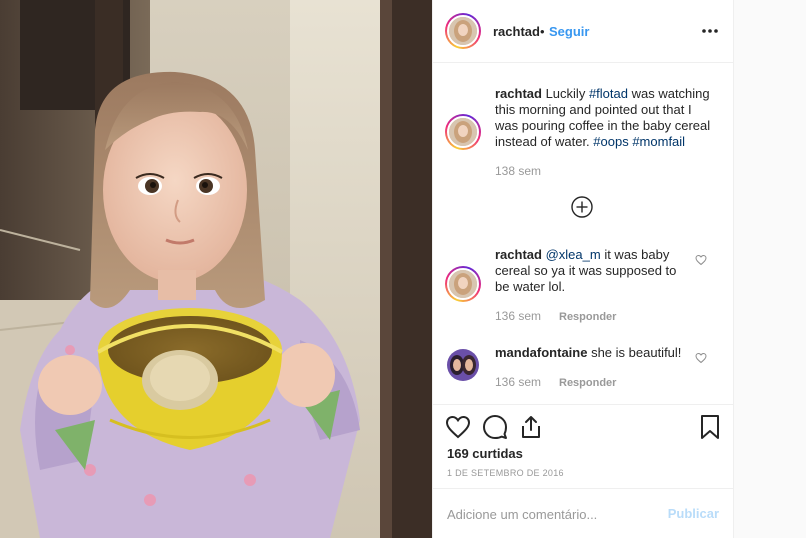 This screenshot has width=806, height=538. Describe the element at coordinates (485, 453) in the screenshot. I see `likes-count: 169 curtidas` at that location.